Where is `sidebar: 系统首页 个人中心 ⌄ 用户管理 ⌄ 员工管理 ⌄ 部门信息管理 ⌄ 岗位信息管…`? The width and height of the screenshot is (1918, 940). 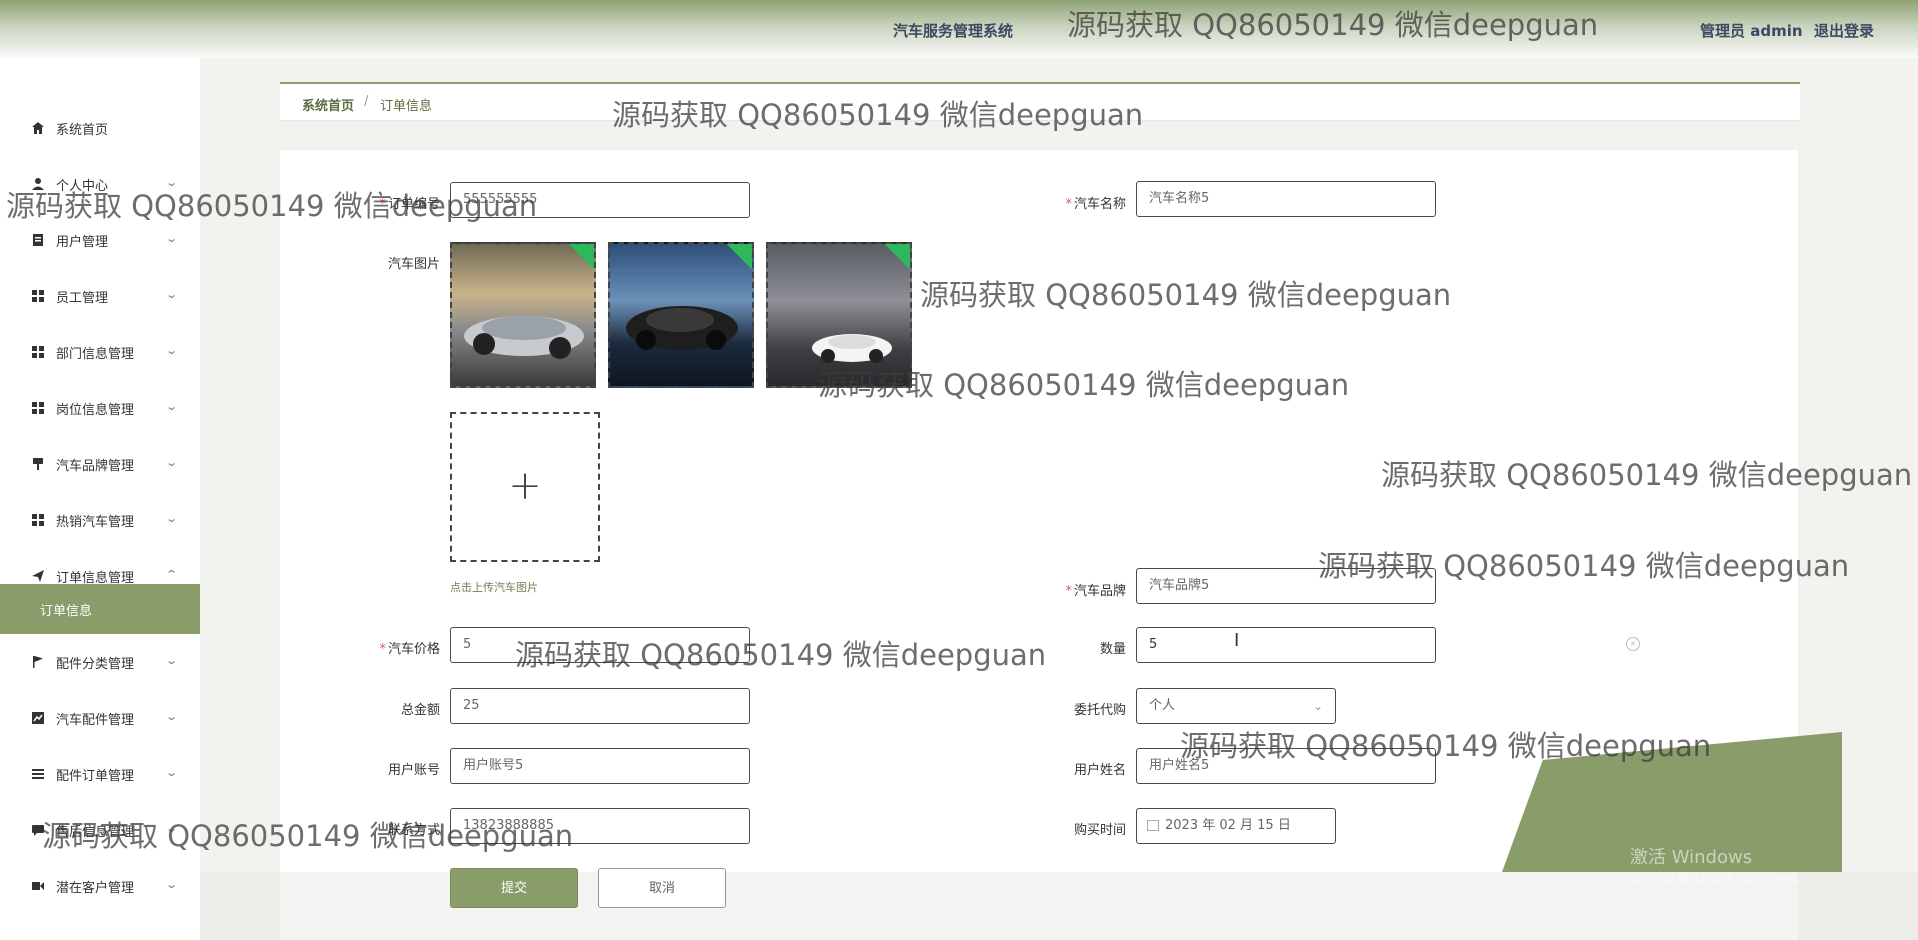 sidebar: 系统首页 个人中心 ⌄ 用户管理 ⌄ 员工管理 ⌄ 部门信息管理 ⌄ 岗位信息管… is located at coordinates (100, 499).